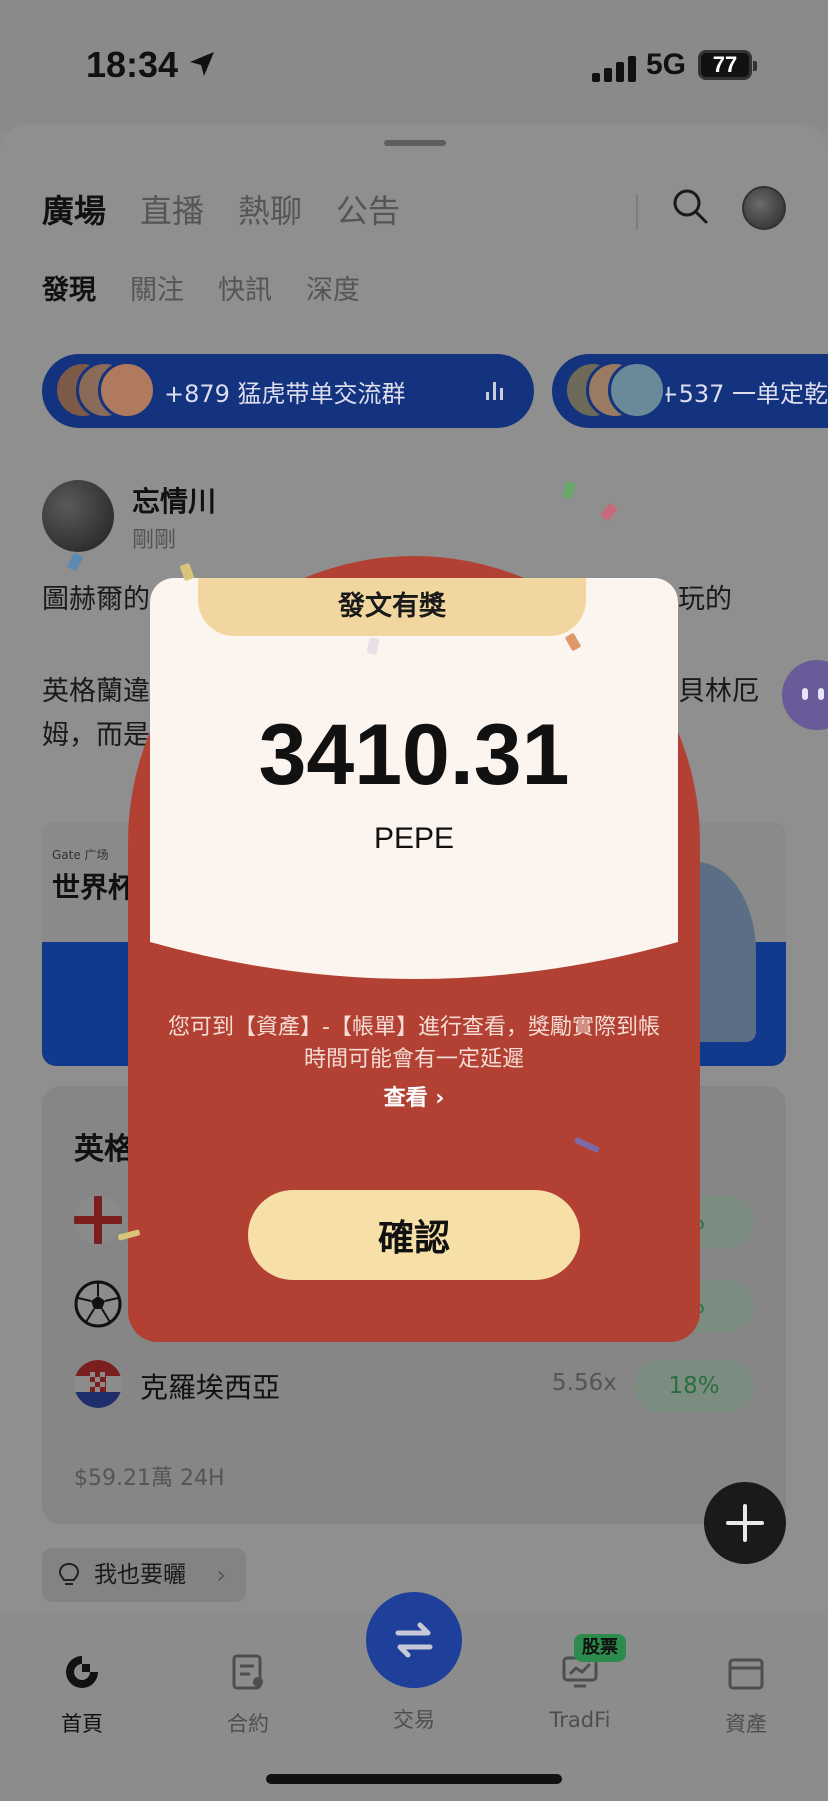 This screenshot has height=1801, width=828. I want to click on share-chip: 我也要曬 ›, so click(144, 1575).